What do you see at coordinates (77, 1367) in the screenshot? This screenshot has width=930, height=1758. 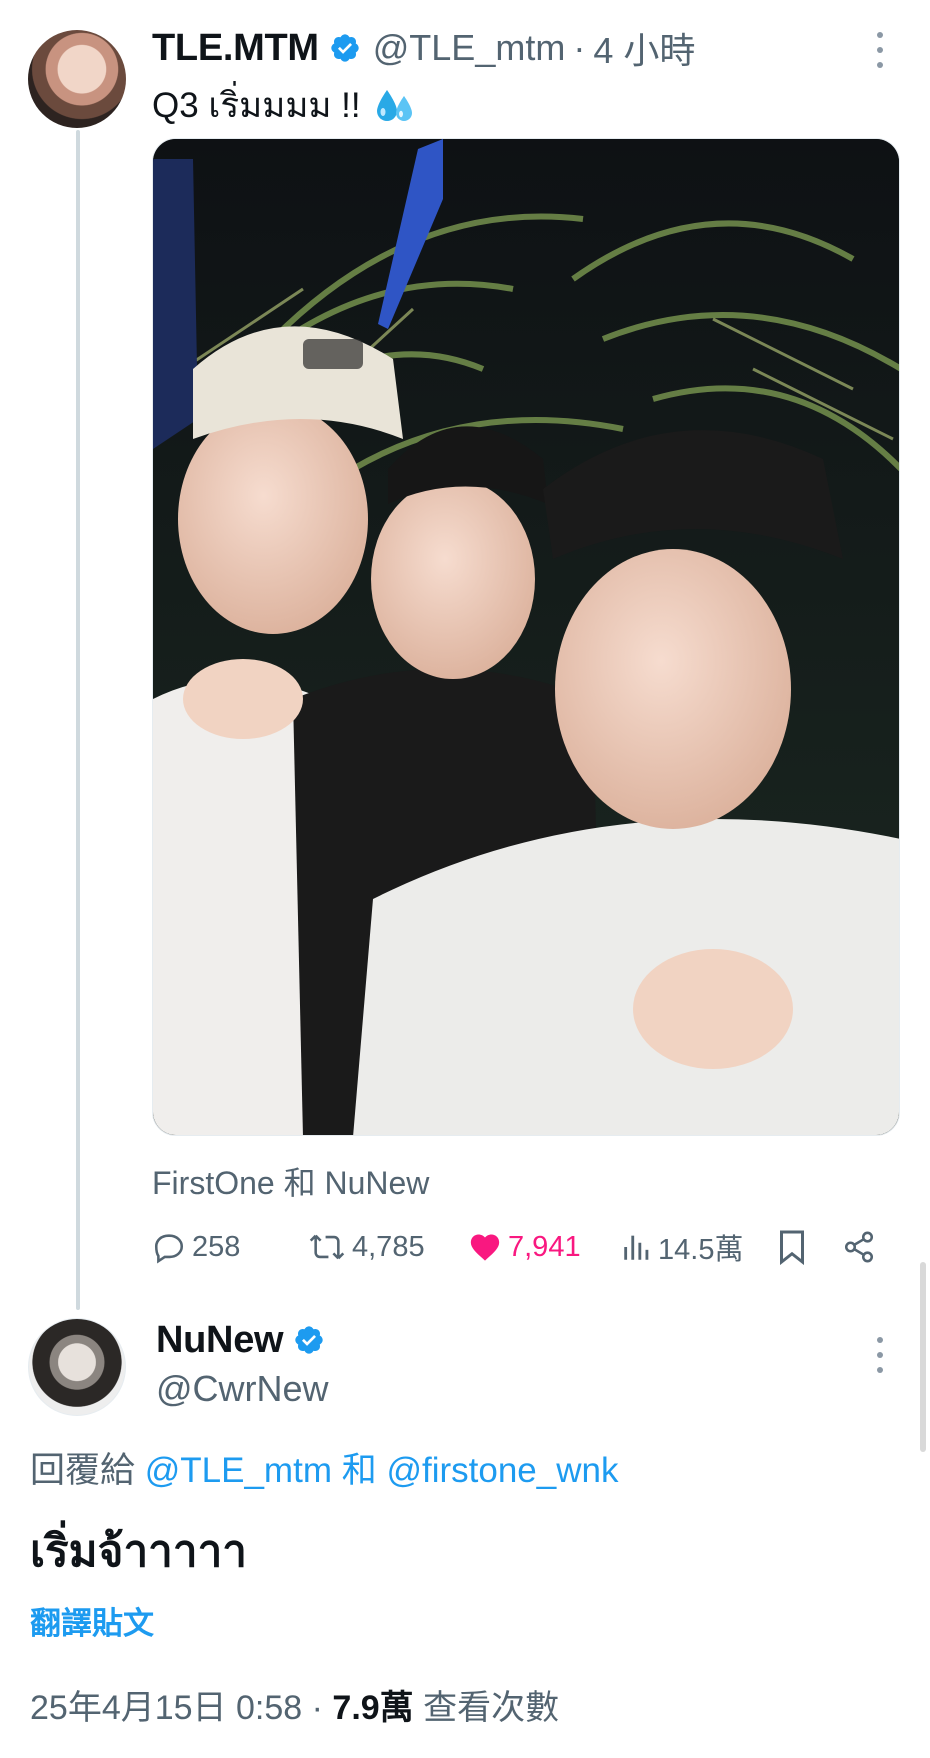 I see `avatar-nunew` at bounding box center [77, 1367].